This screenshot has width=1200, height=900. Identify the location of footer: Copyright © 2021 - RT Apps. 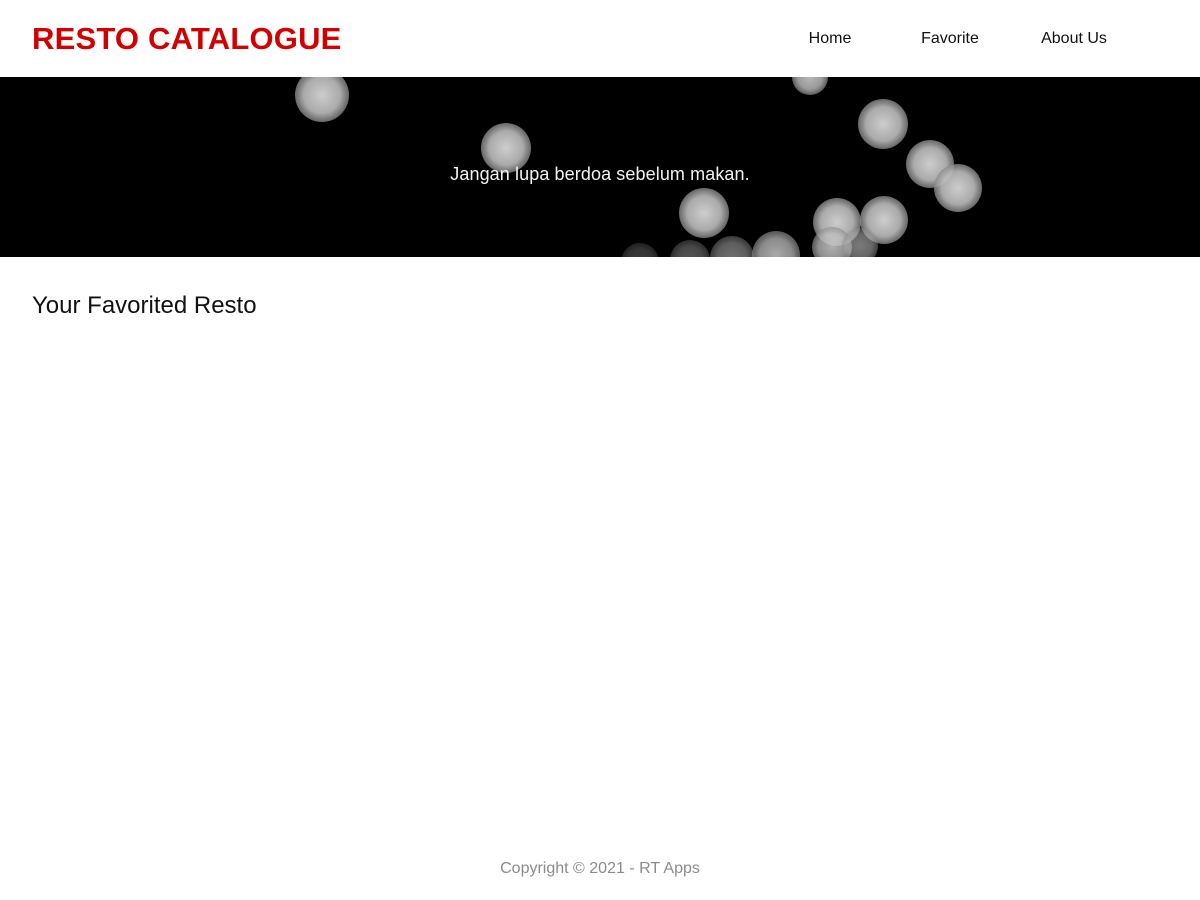
(600, 869).